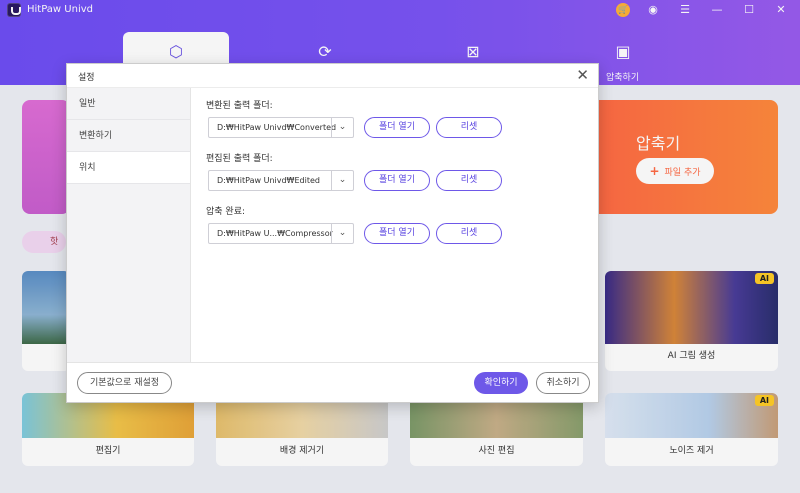 The width and height of the screenshot is (800, 493). I want to click on reset-edited-folder-button: 리셋, so click(469, 180).